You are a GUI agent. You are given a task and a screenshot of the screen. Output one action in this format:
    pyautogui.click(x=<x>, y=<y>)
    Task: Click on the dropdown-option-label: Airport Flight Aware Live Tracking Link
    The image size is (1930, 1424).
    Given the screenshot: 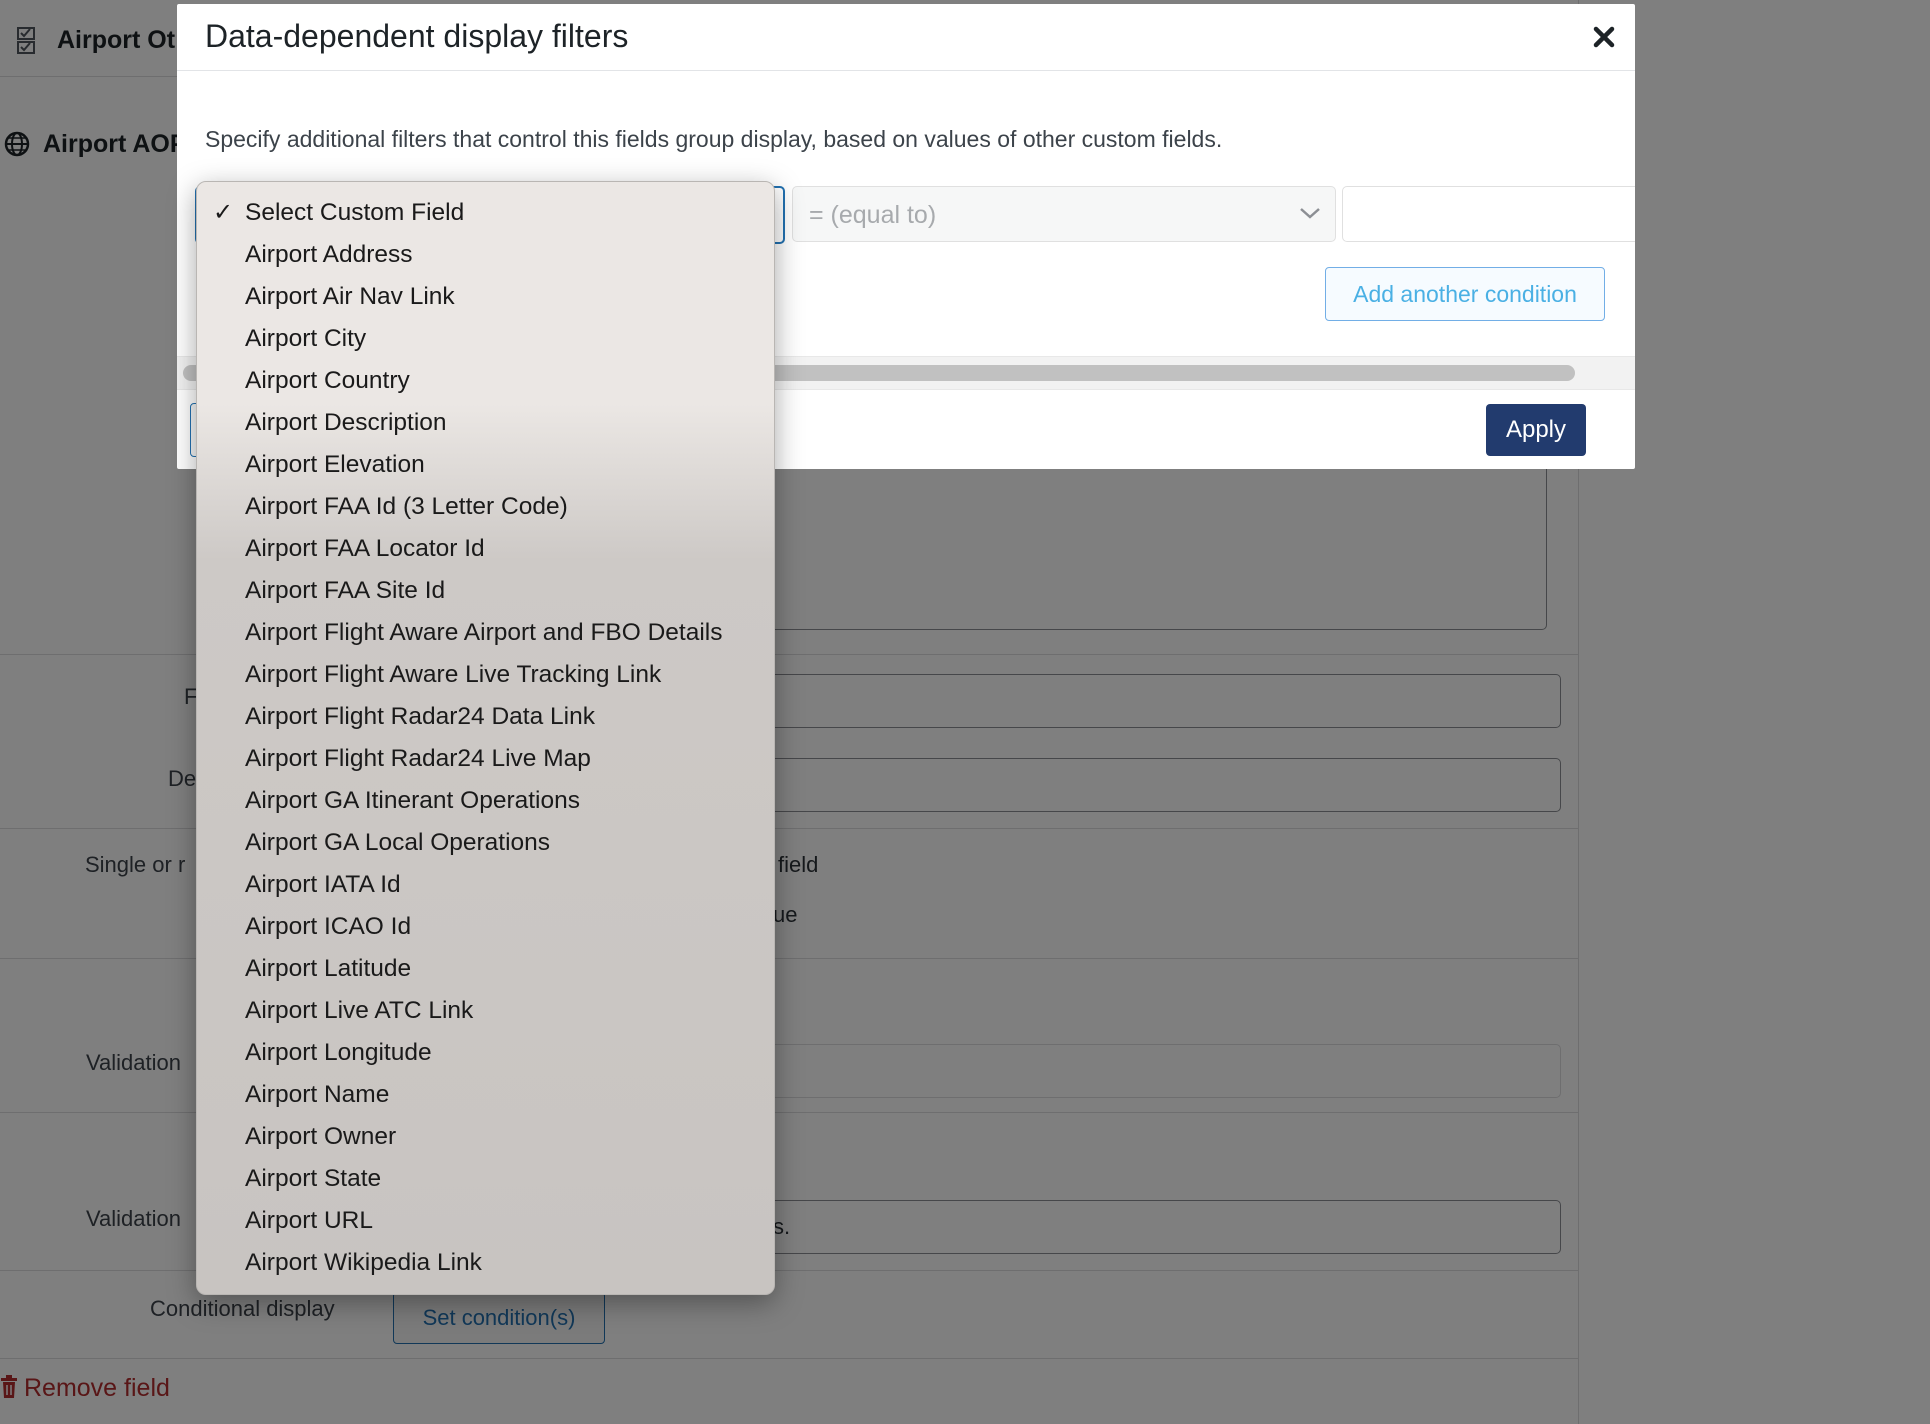 What is the action you would take?
    pyautogui.click(x=453, y=674)
    